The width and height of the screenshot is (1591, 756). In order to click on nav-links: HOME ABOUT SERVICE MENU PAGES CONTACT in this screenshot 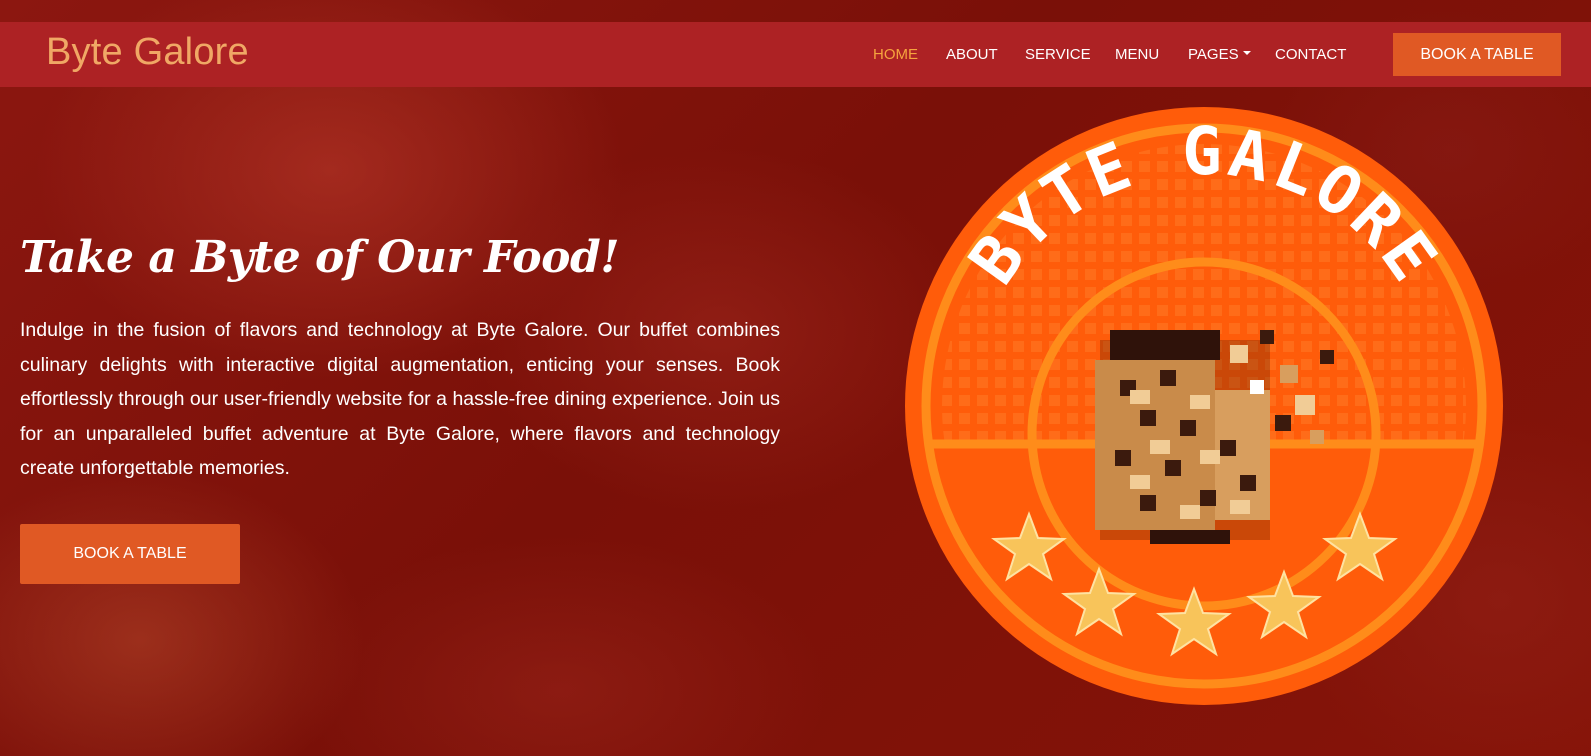, I will do `click(795, 56)`.